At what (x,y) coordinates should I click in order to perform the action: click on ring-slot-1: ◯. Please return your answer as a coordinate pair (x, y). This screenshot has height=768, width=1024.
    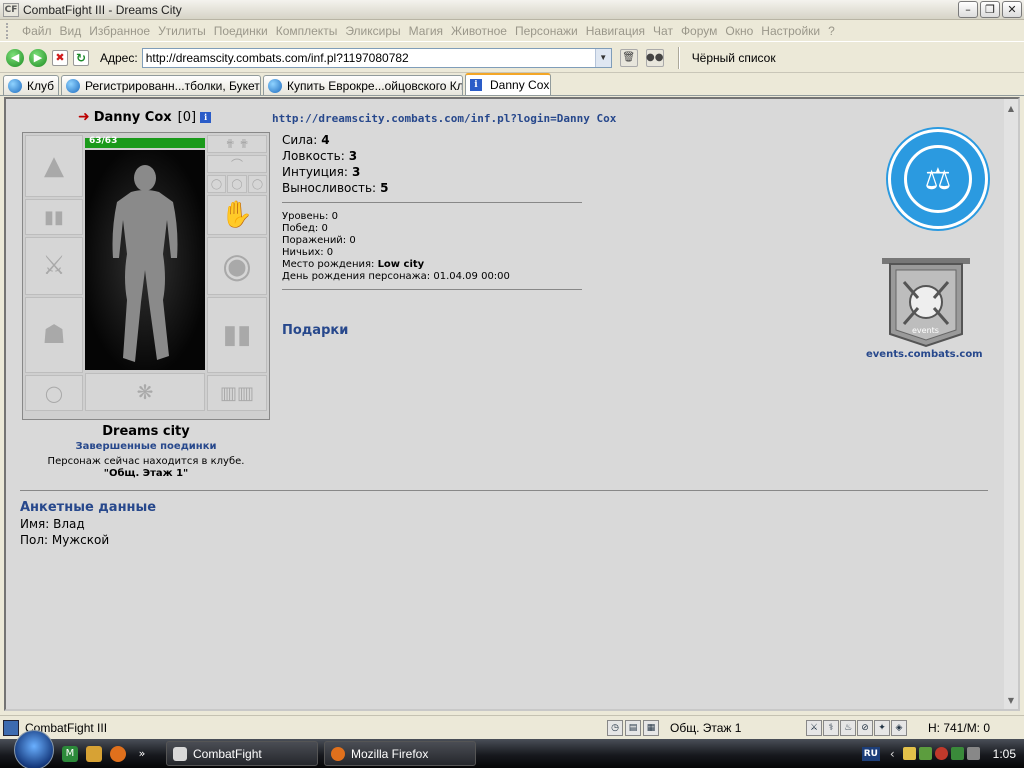
    Looking at the image, I should click on (216, 184).